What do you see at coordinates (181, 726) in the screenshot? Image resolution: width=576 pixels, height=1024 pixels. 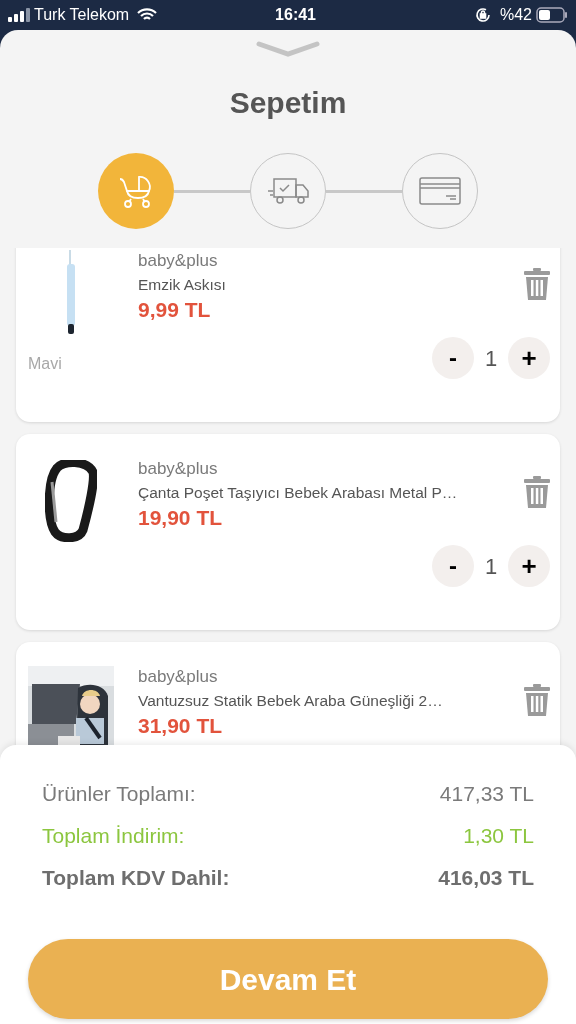 I see `product-price: 31,90 TL` at bounding box center [181, 726].